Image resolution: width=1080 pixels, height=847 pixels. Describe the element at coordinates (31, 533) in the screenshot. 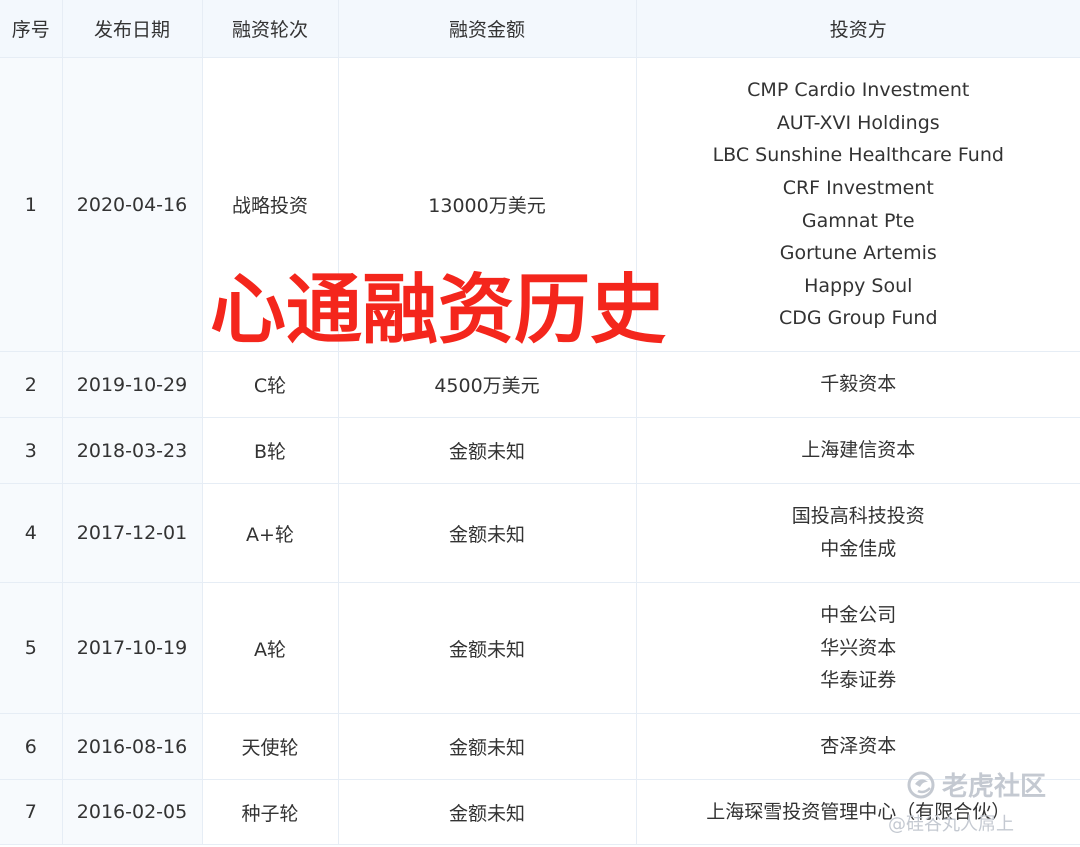

I see `cell-index: 4` at that location.